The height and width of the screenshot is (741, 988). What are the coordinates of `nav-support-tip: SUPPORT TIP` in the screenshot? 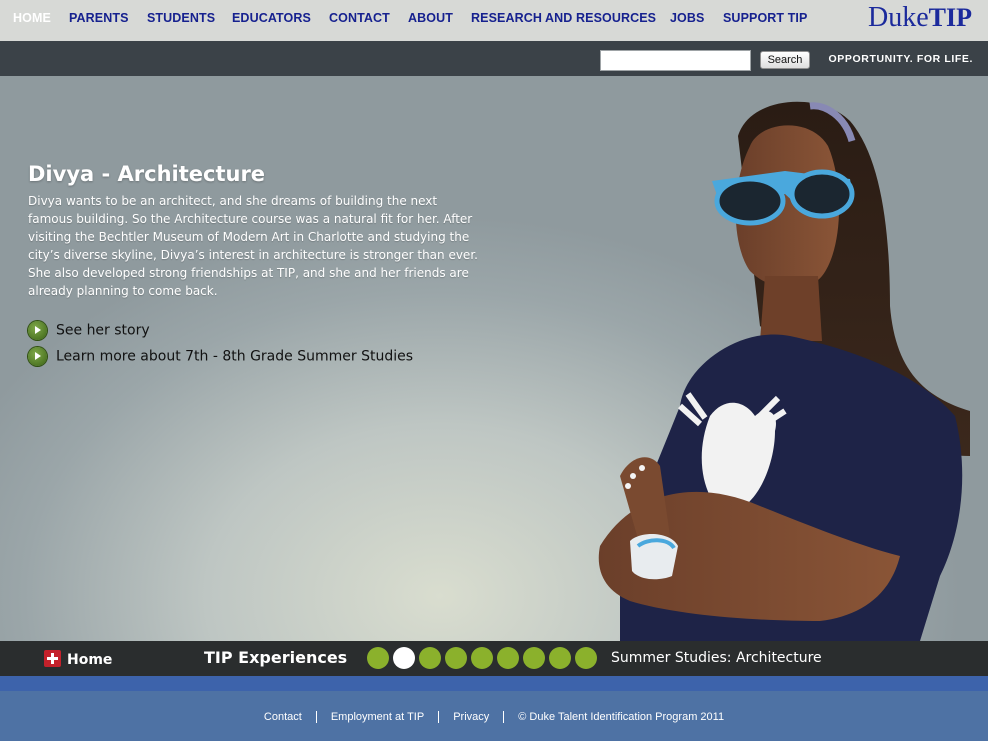 It's located at (765, 18).